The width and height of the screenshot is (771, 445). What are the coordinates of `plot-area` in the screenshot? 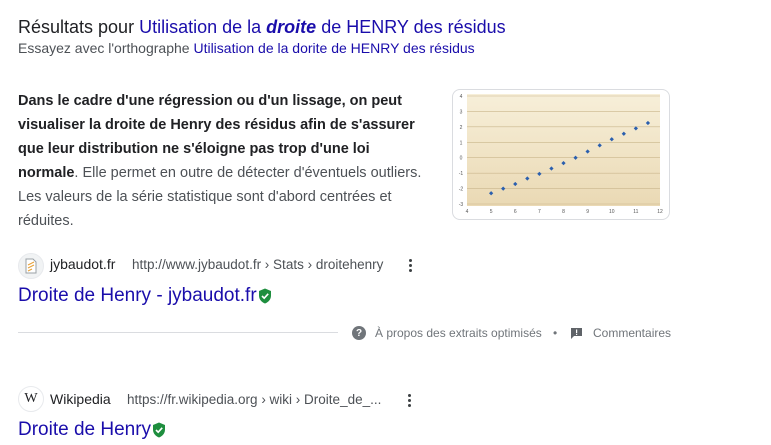 It's located at (563, 150).